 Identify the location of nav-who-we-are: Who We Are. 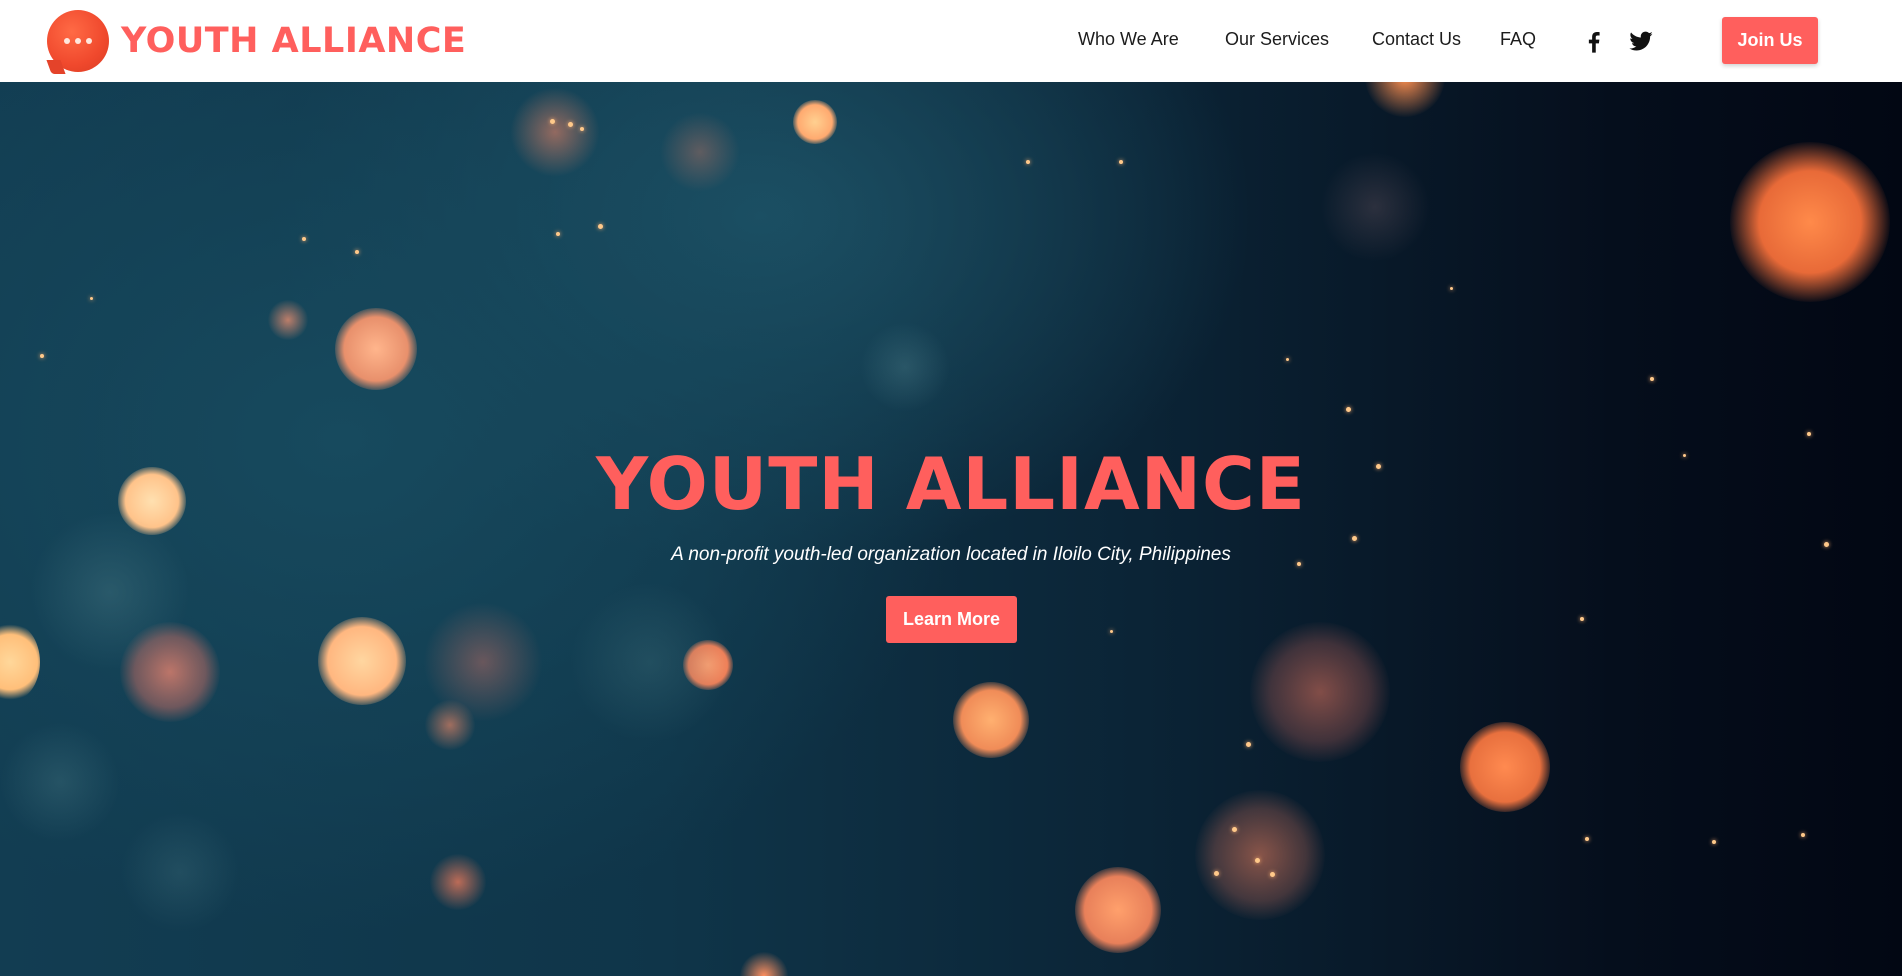
(1128, 39).